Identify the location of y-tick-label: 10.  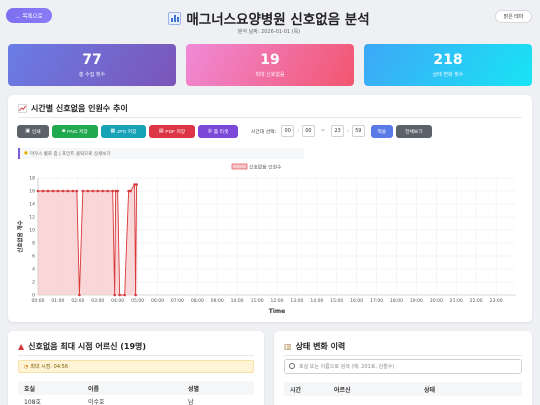
(32, 231).